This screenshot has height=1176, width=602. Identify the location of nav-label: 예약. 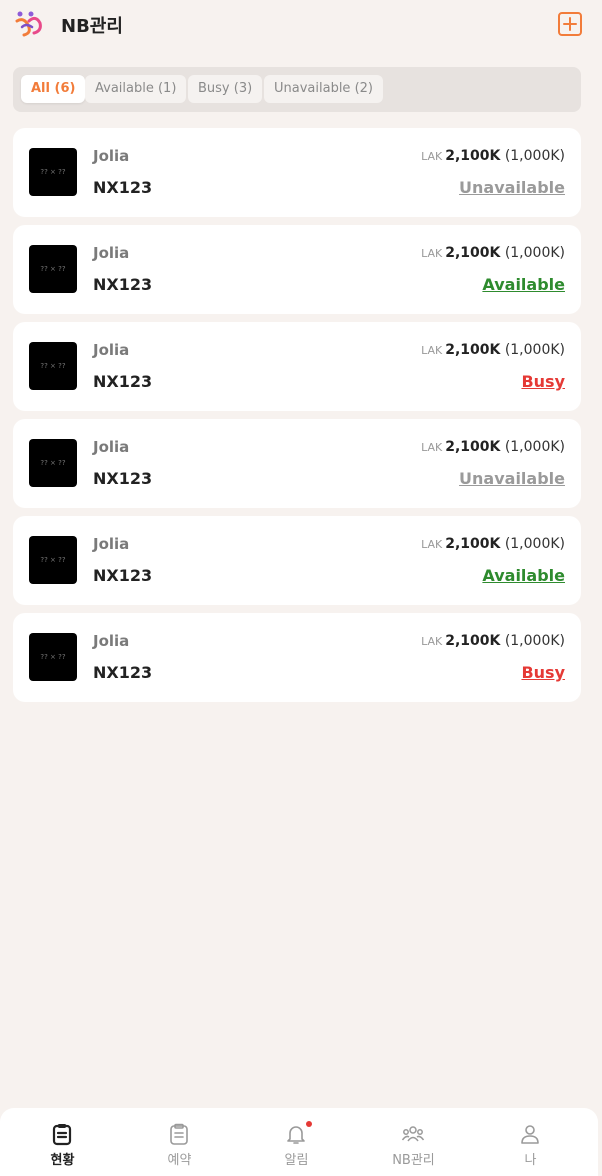
(179, 1160).